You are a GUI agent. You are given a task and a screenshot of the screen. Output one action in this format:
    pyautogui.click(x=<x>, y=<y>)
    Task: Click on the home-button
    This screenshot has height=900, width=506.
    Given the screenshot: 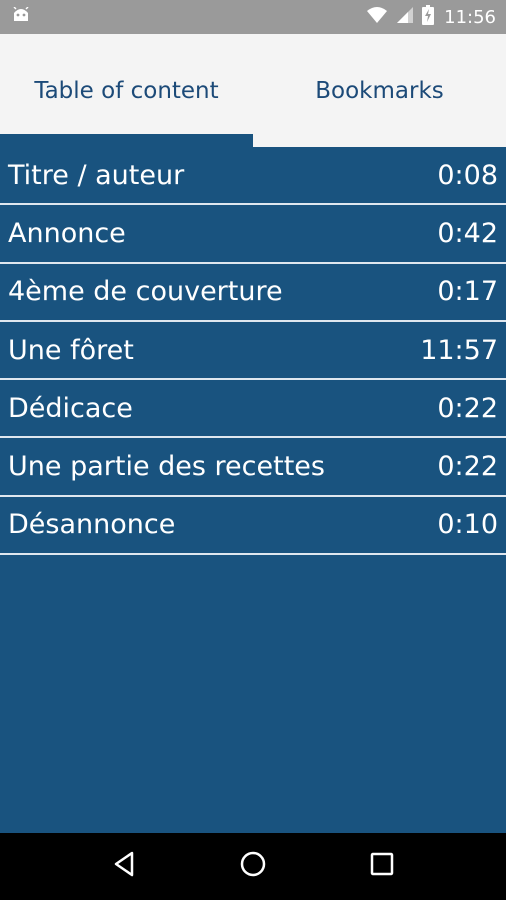 What is the action you would take?
    pyautogui.click(x=253, y=867)
    